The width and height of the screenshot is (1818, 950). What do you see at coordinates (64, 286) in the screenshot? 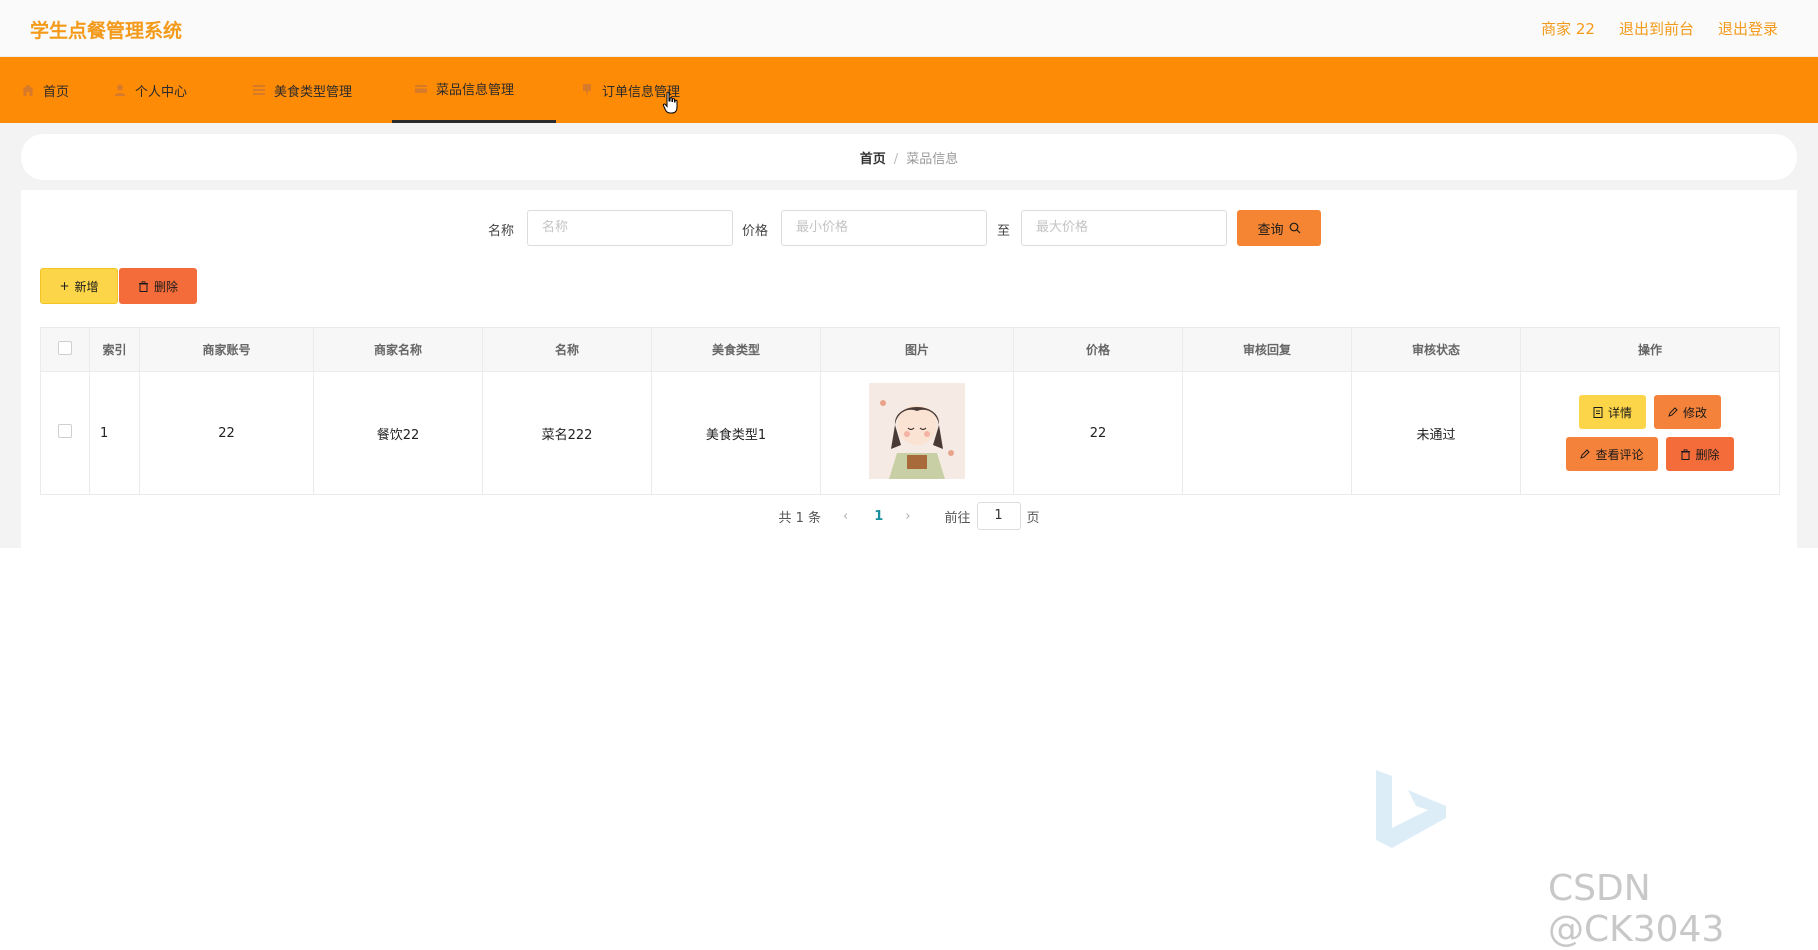
I see `plus-icon: +` at bounding box center [64, 286].